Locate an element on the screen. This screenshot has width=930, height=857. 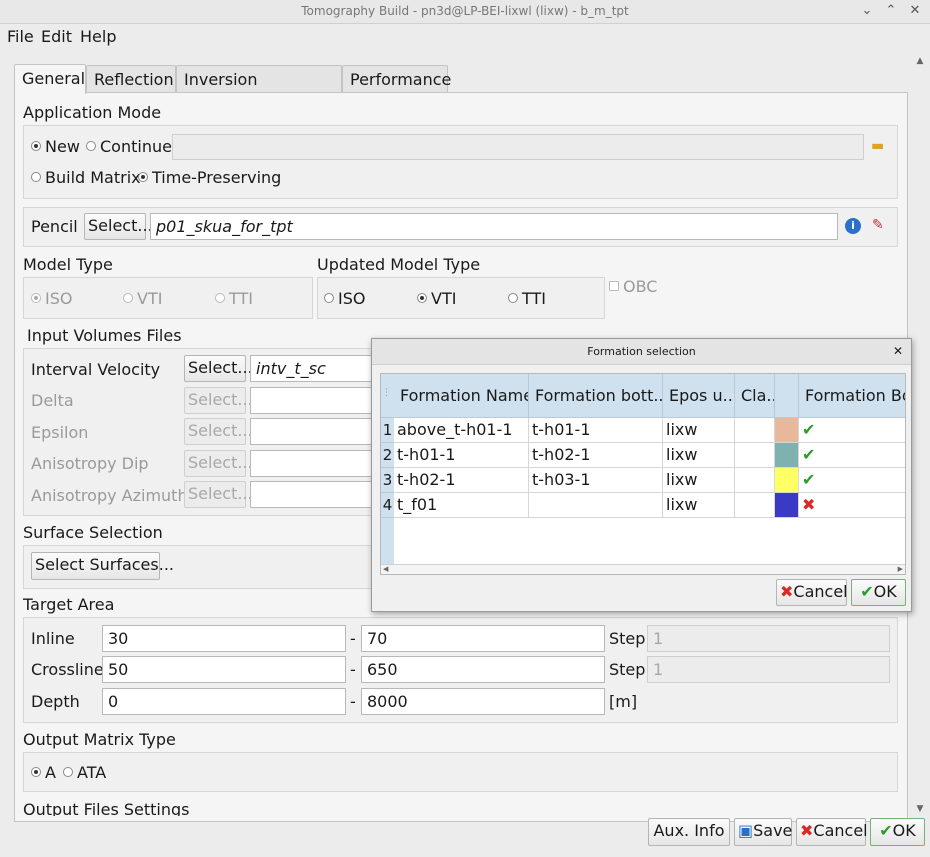
radio-build-matrix: Build Matrix is located at coordinates (86, 177).